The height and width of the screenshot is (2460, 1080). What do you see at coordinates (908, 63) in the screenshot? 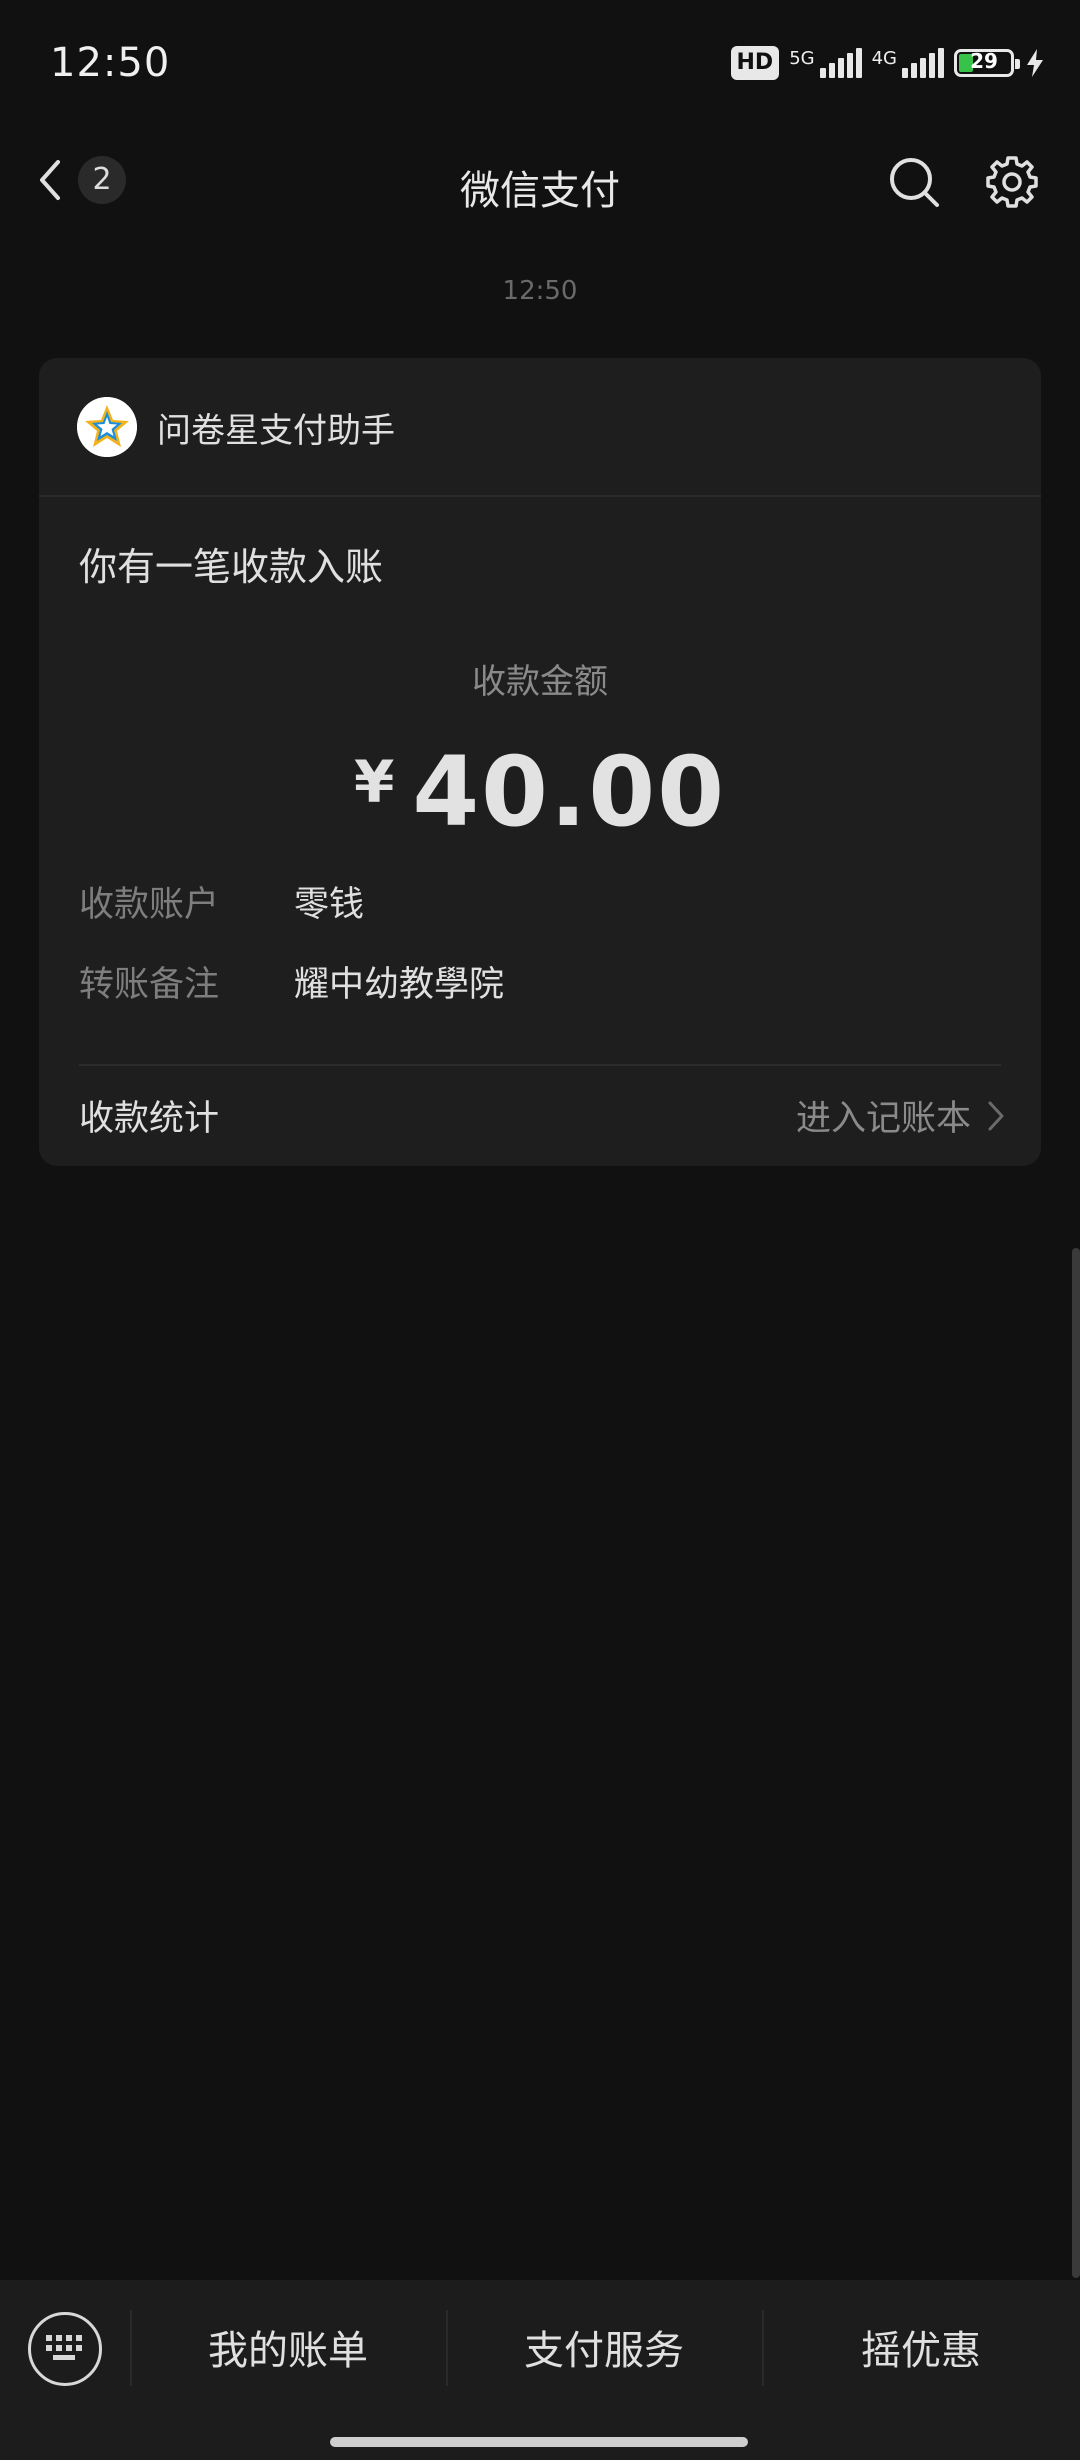
I see `signal-4g-icon: 4G` at bounding box center [908, 63].